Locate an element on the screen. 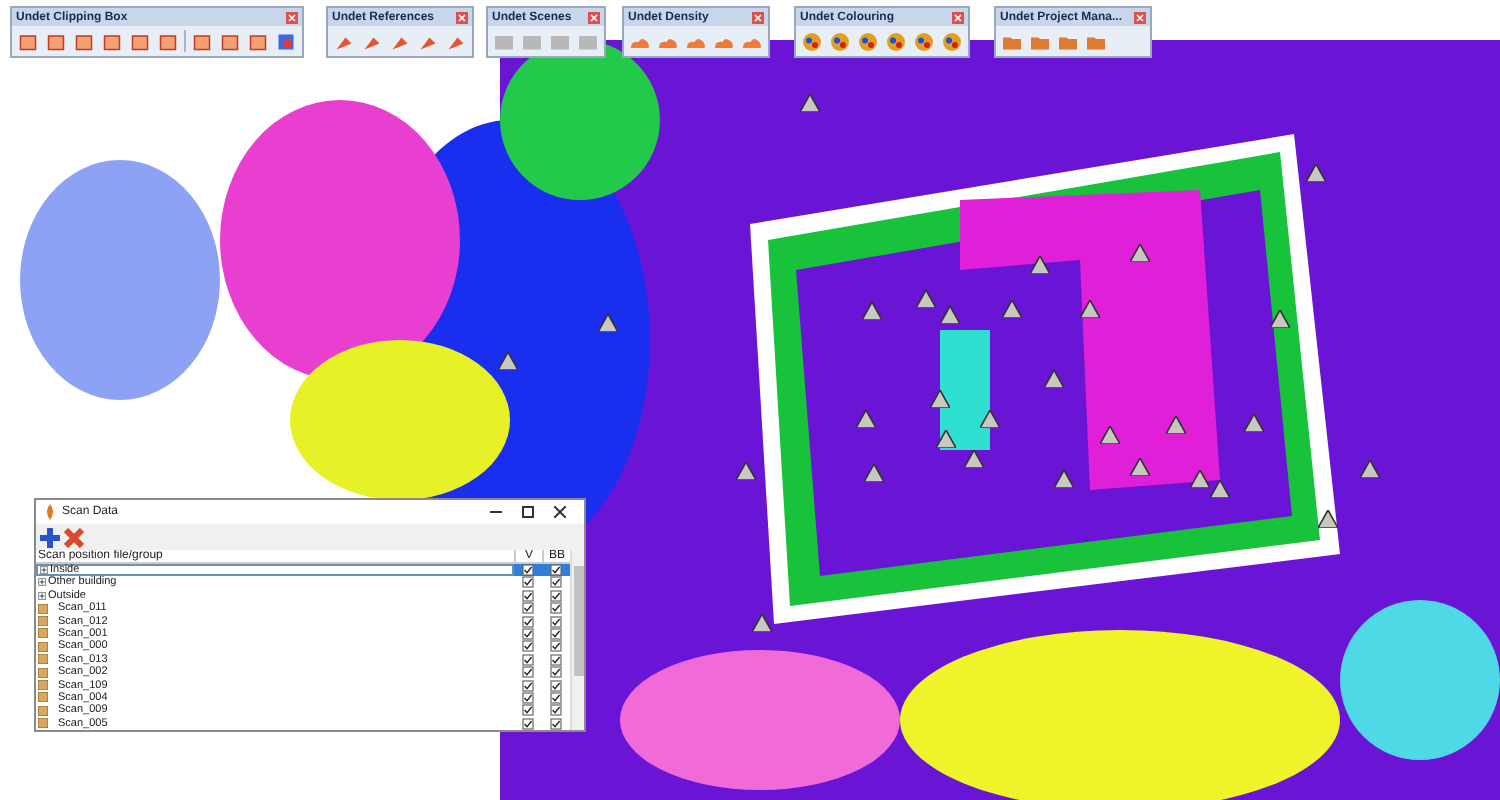  minimize-icon is located at coordinates (496, 512).